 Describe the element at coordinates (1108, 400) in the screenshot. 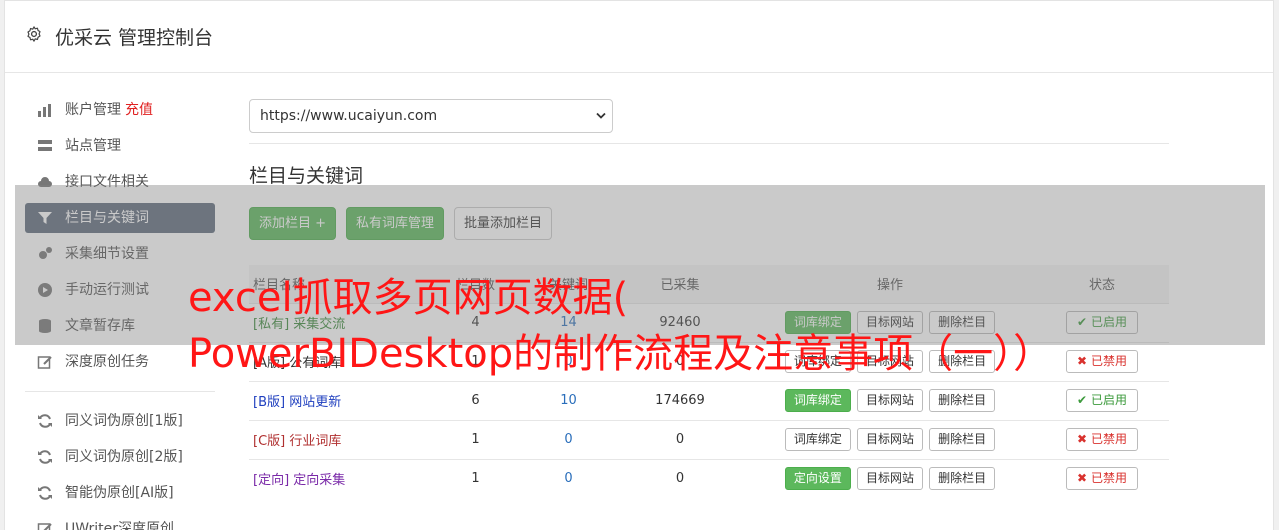

I see `status-label: 已启用` at that location.